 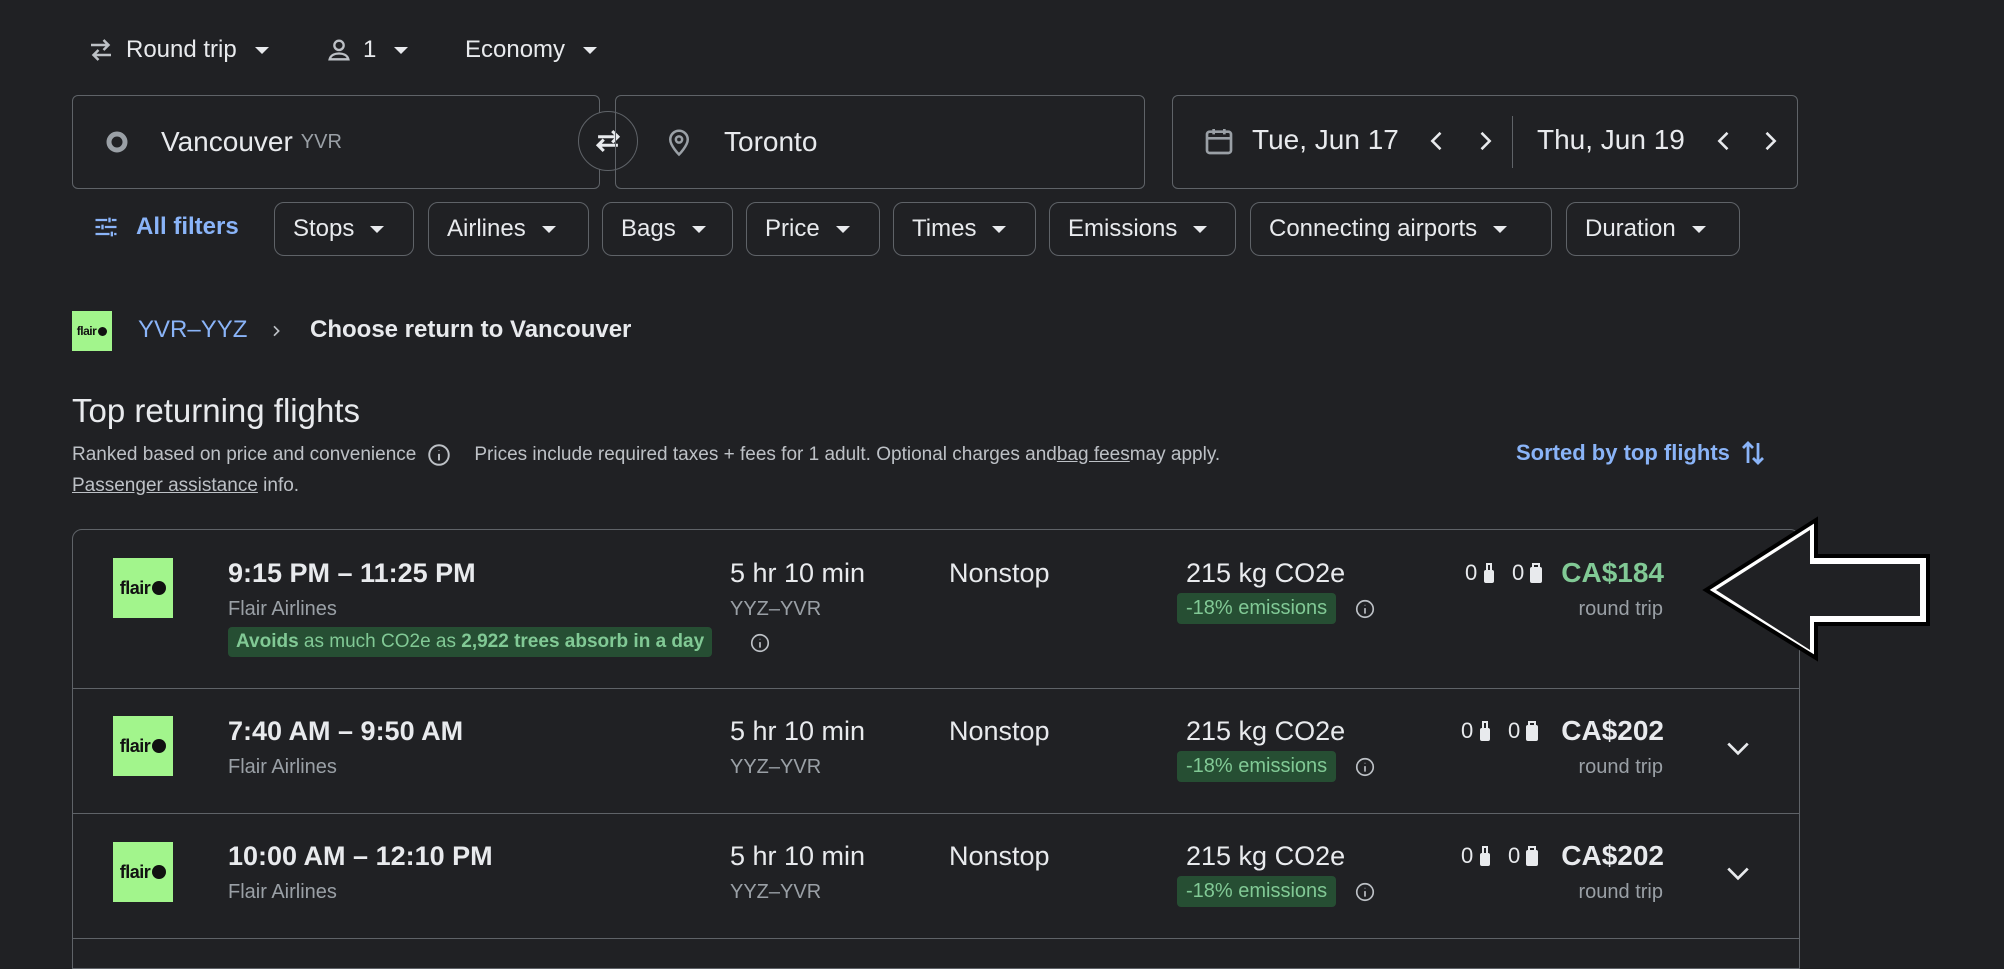 What do you see at coordinates (936, 938) in the screenshot?
I see `row-divider` at bounding box center [936, 938].